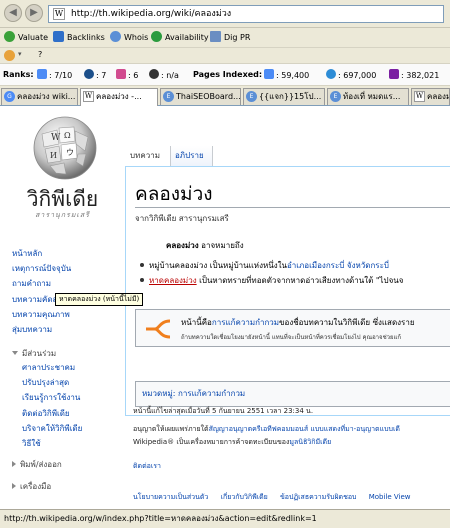  I want to click on dropdown-arrow-icon: ▾, so click(20, 54).